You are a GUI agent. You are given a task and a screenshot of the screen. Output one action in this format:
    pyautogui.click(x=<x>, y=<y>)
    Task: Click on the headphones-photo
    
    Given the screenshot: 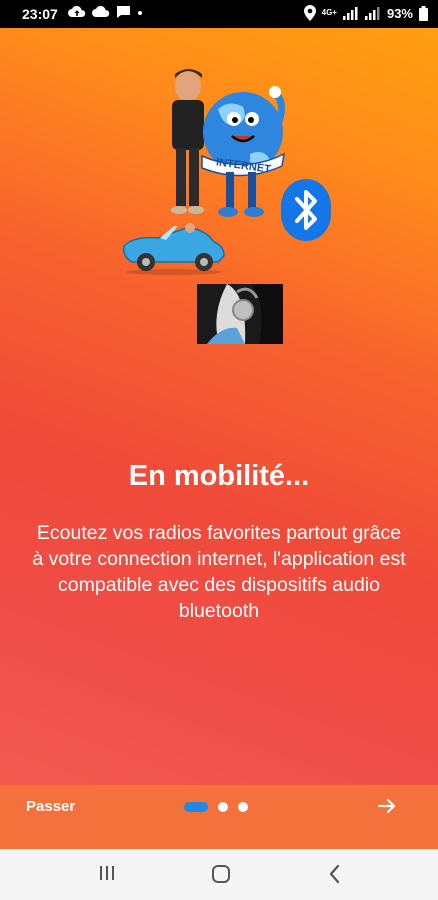 What is the action you would take?
    pyautogui.click(x=240, y=314)
    